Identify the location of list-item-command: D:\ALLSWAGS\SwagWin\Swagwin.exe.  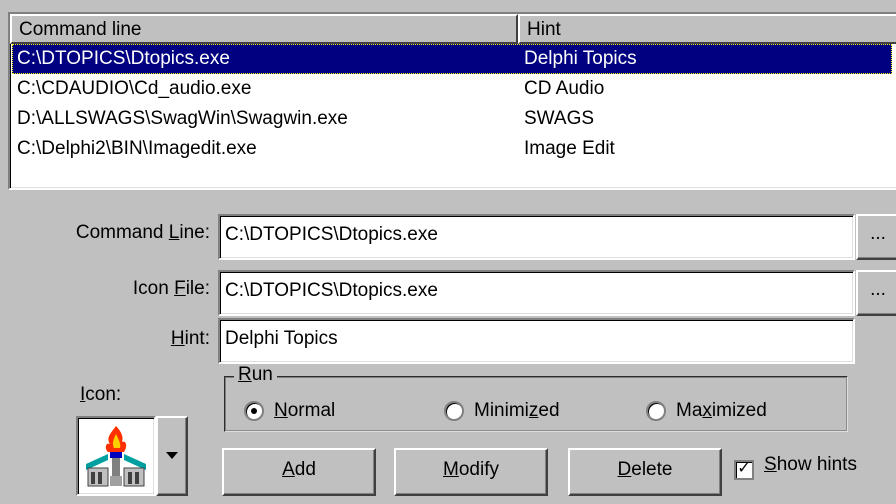
(182, 118).